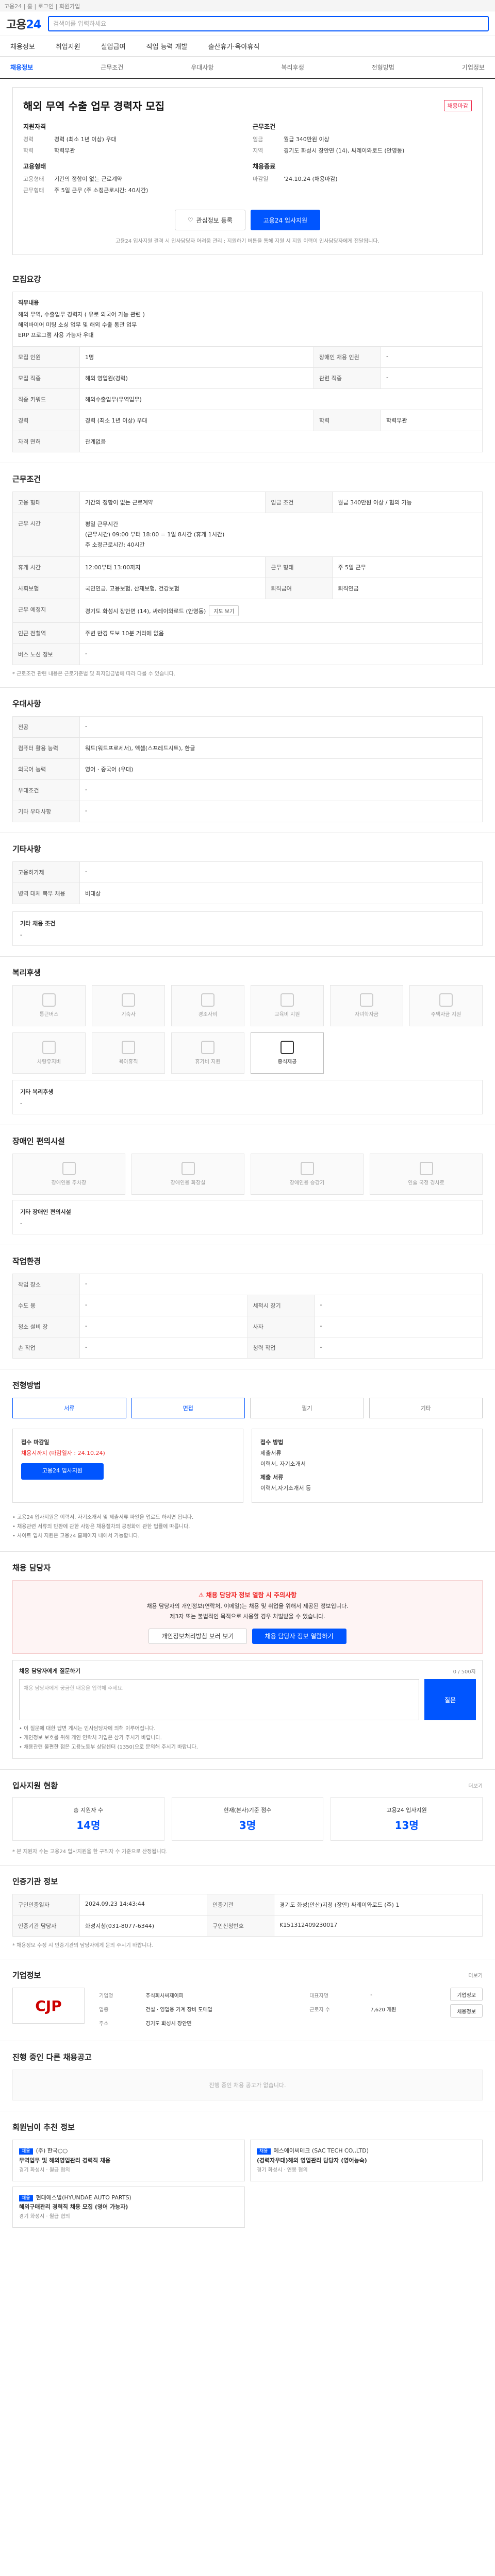 This screenshot has width=495, height=2576. What do you see at coordinates (446, 1000) in the screenshot?
I see `home-icon` at bounding box center [446, 1000].